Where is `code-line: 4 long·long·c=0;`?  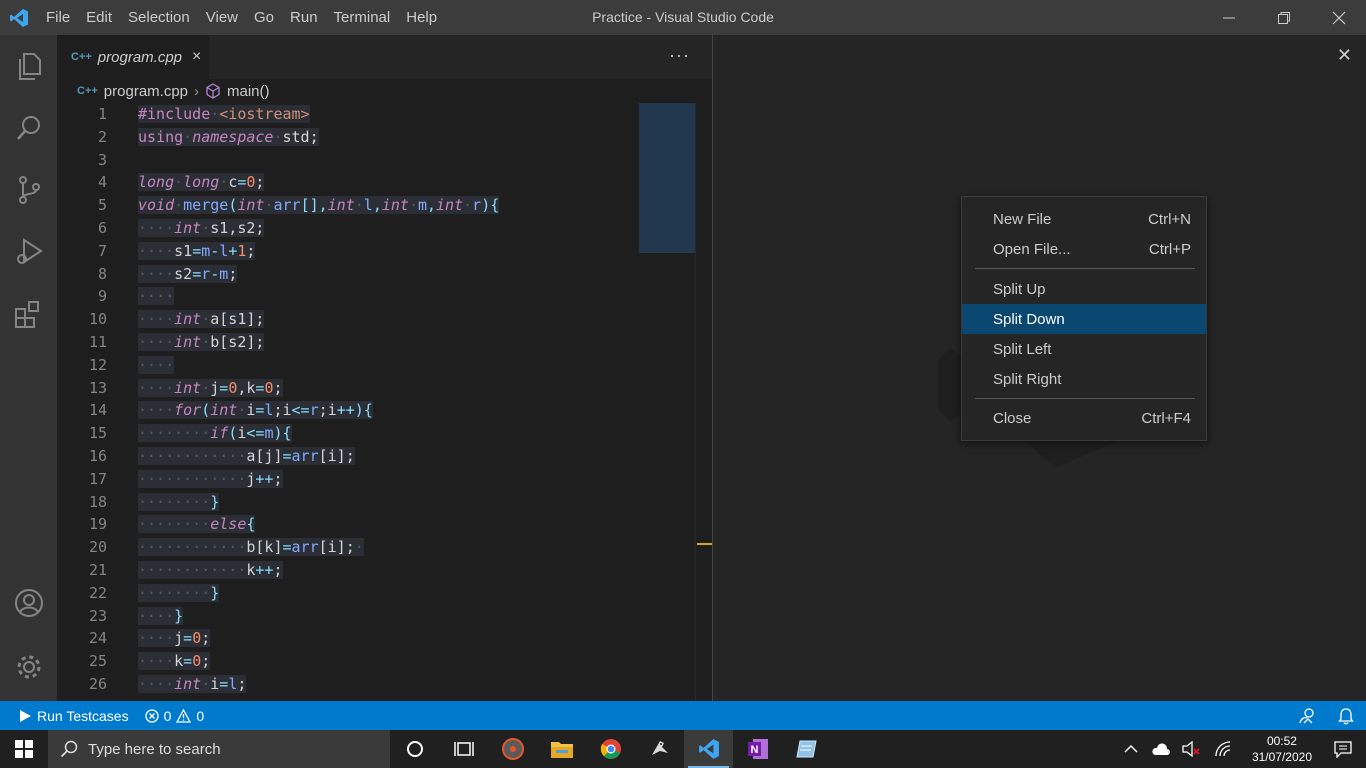
code-line: 4 long·long·c=0; is located at coordinates (181, 182).